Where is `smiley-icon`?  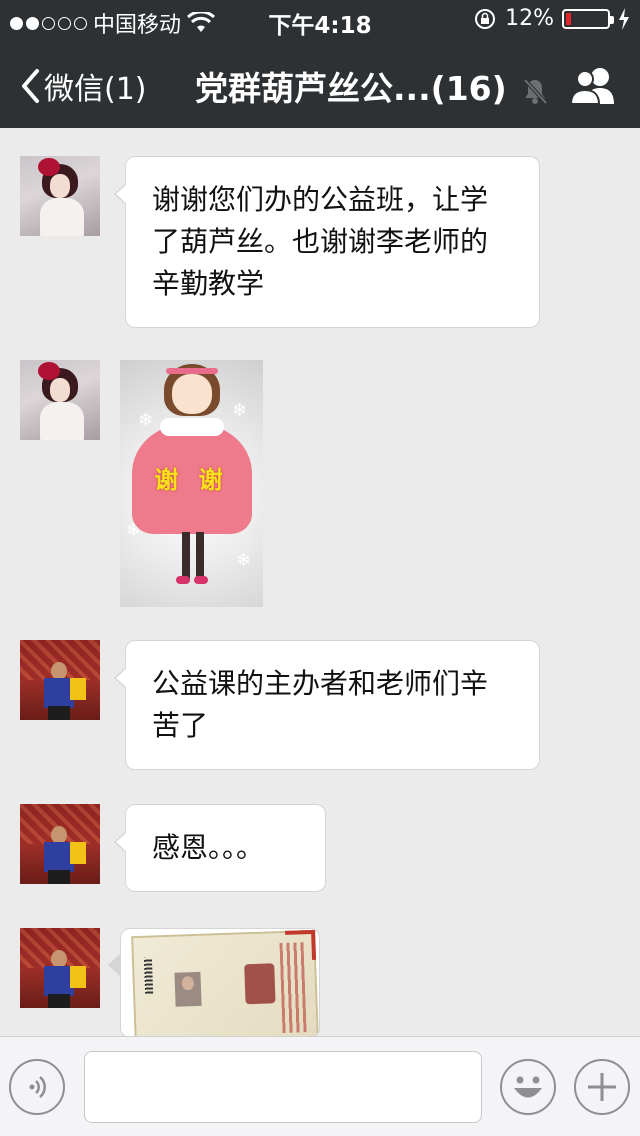
smiley-icon is located at coordinates (528, 1087).